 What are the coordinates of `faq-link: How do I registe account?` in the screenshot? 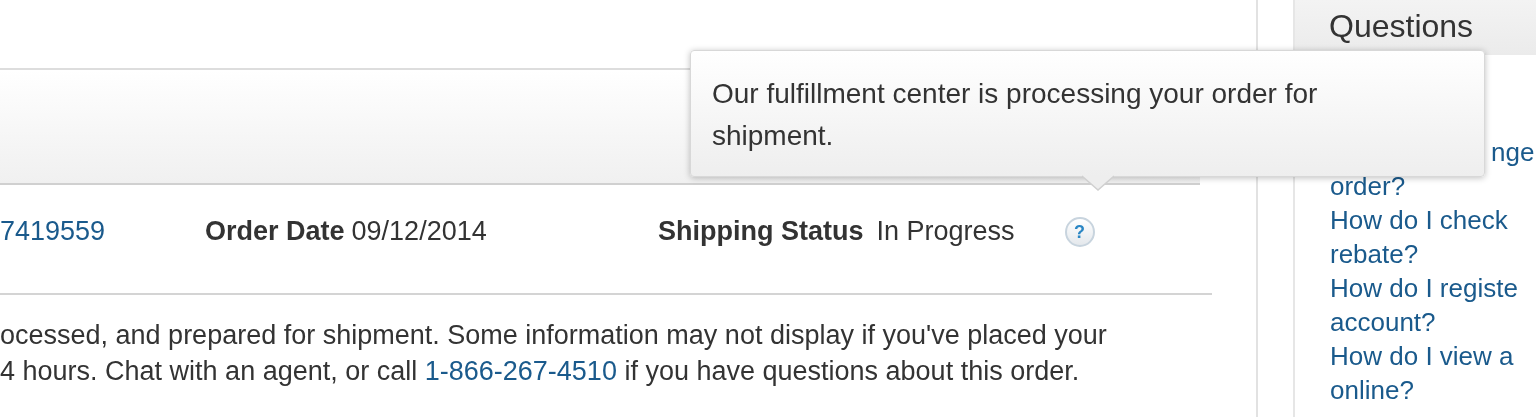 It's located at (1433, 305).